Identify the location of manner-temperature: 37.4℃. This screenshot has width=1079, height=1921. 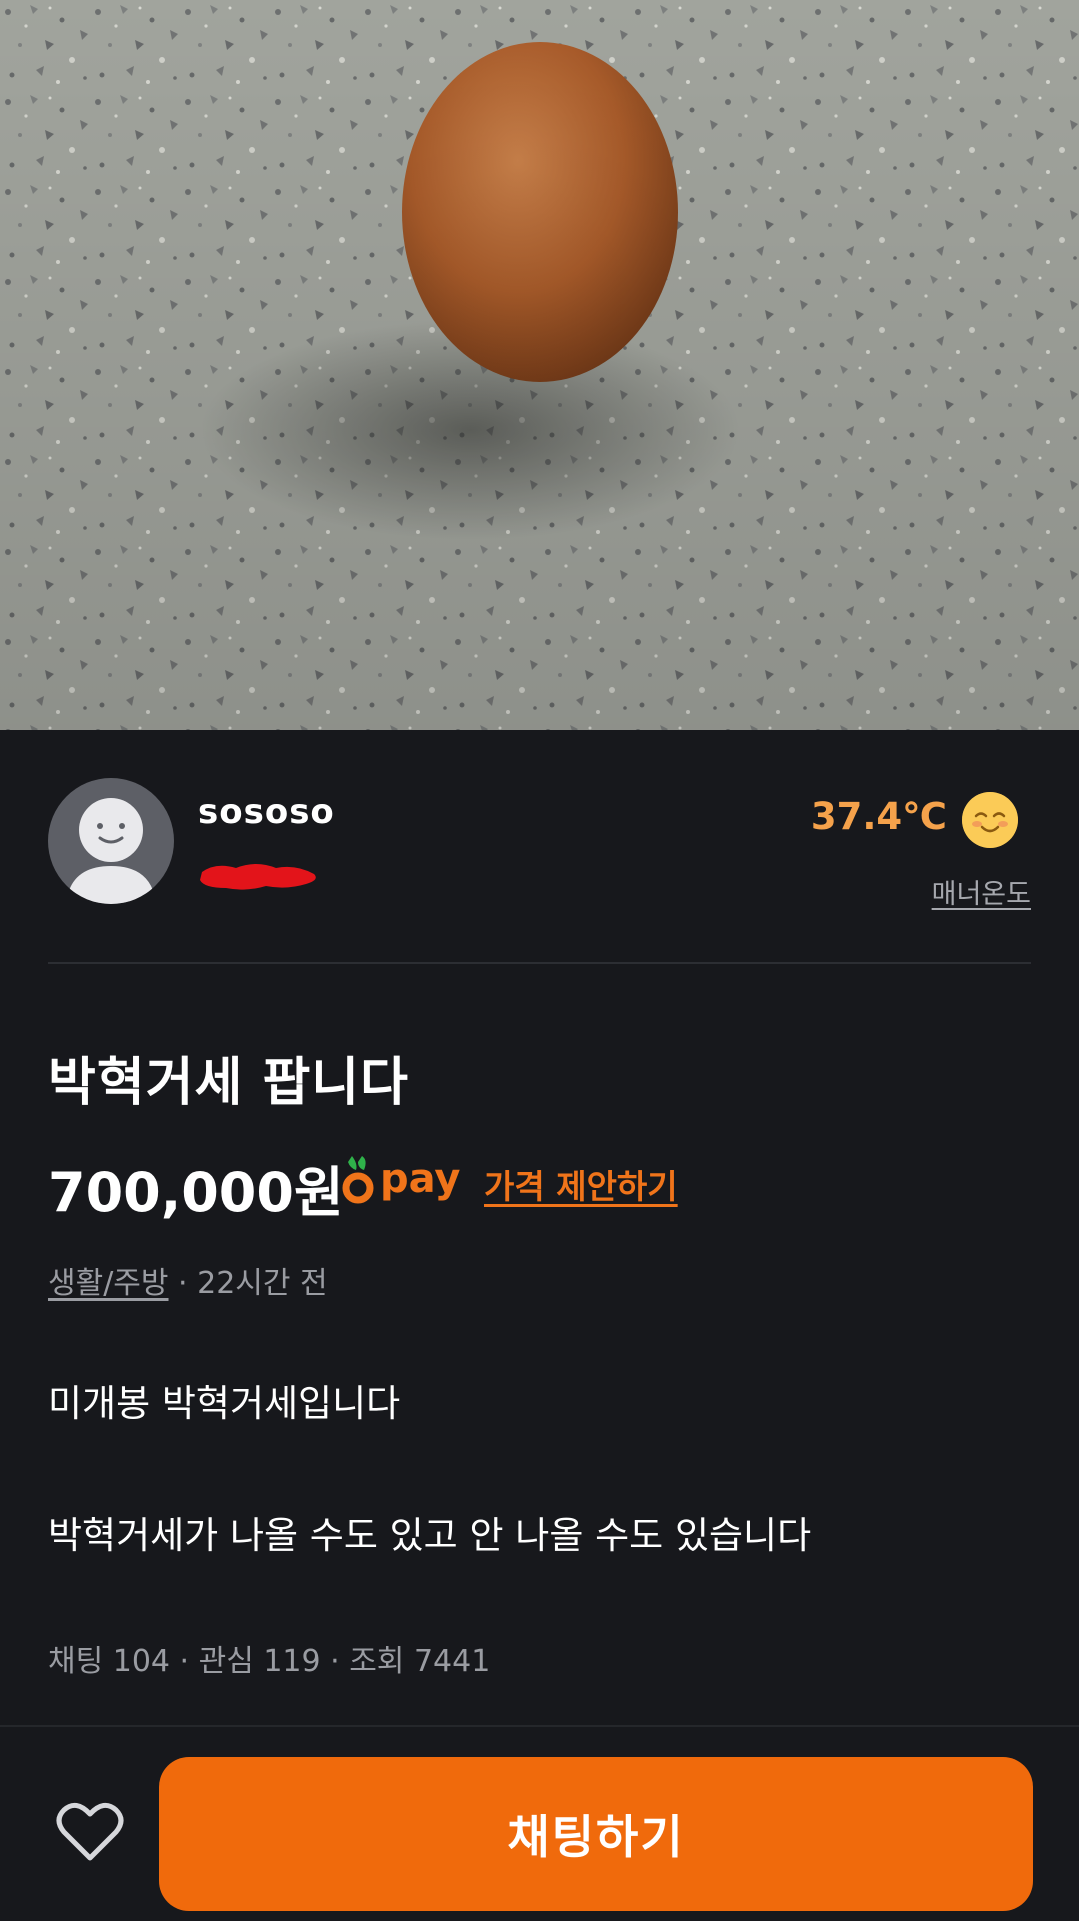
(878, 816).